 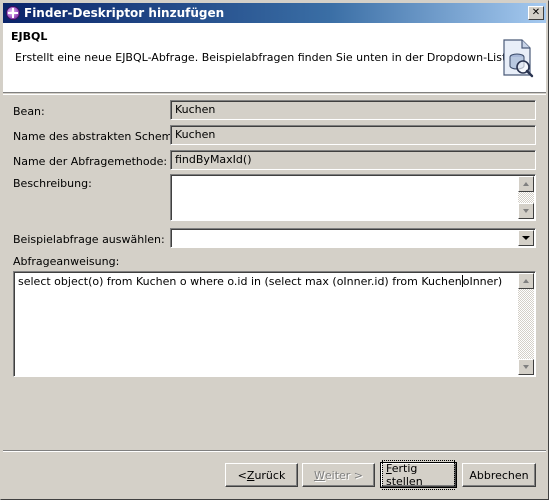 I want to click on button-bar-separator, so click(x=274, y=451).